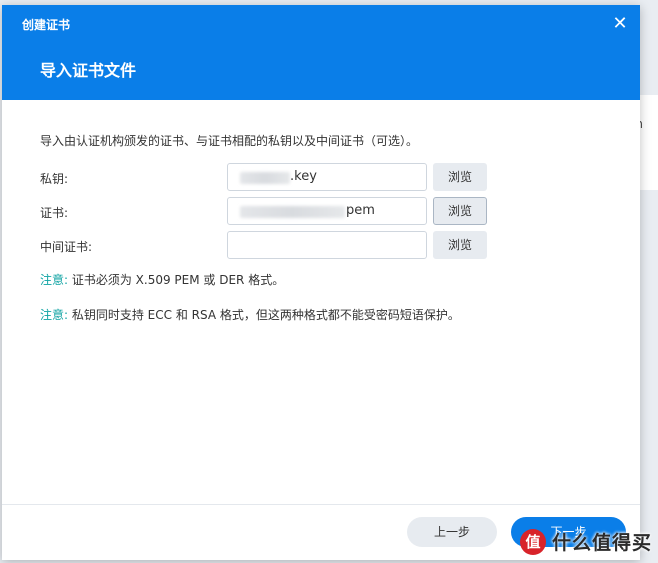 This screenshot has height=563, width=658. Describe the element at coordinates (460, 177) in the screenshot. I see `private-key-browse-button: 浏览` at that location.